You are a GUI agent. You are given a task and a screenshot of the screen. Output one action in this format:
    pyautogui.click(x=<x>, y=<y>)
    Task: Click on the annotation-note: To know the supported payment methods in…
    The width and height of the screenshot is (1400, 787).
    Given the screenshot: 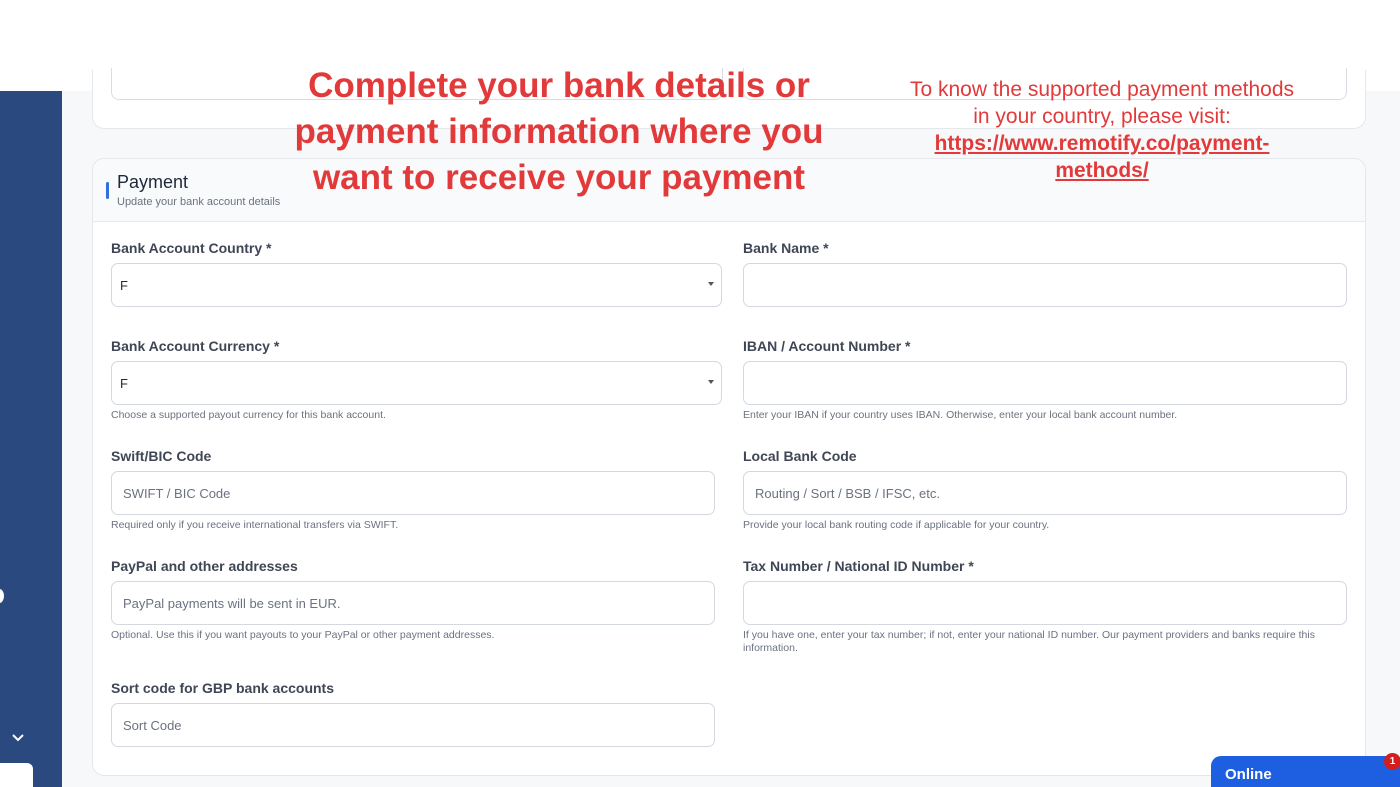 What is the action you would take?
    pyautogui.click(x=1102, y=130)
    